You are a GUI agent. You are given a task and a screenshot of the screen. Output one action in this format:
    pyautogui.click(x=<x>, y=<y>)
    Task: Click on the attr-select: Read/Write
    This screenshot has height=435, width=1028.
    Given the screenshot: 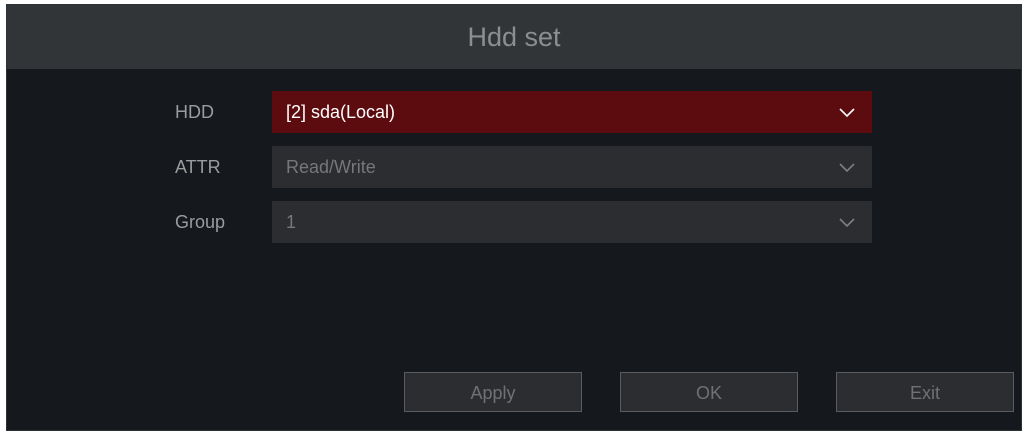 What is the action you would take?
    pyautogui.click(x=572, y=167)
    